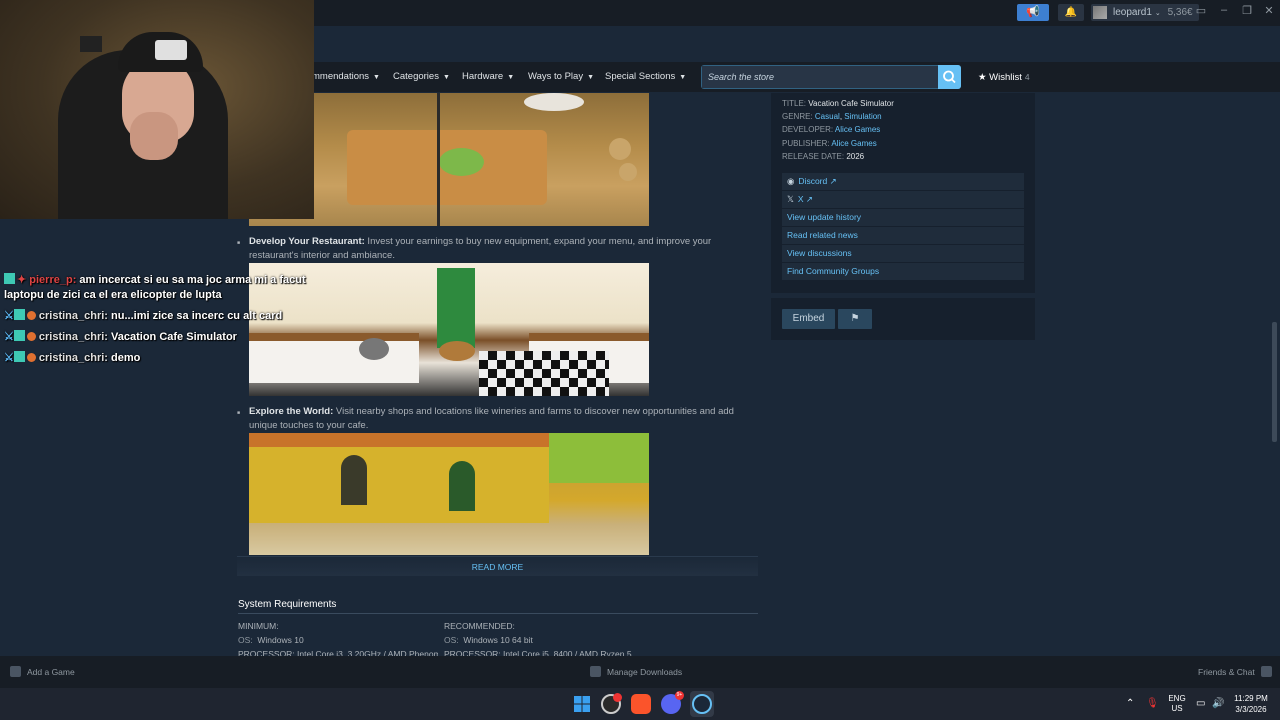  What do you see at coordinates (497, 566) in the screenshot?
I see `read-more-button: READ MORE` at bounding box center [497, 566].